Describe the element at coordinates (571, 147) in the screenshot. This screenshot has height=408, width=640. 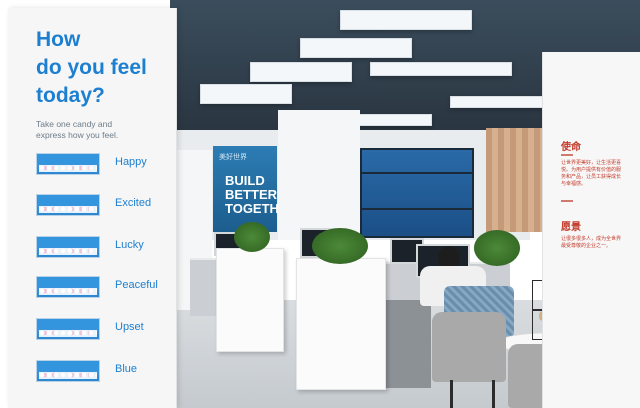
I see `mission-heading: 使命` at that location.